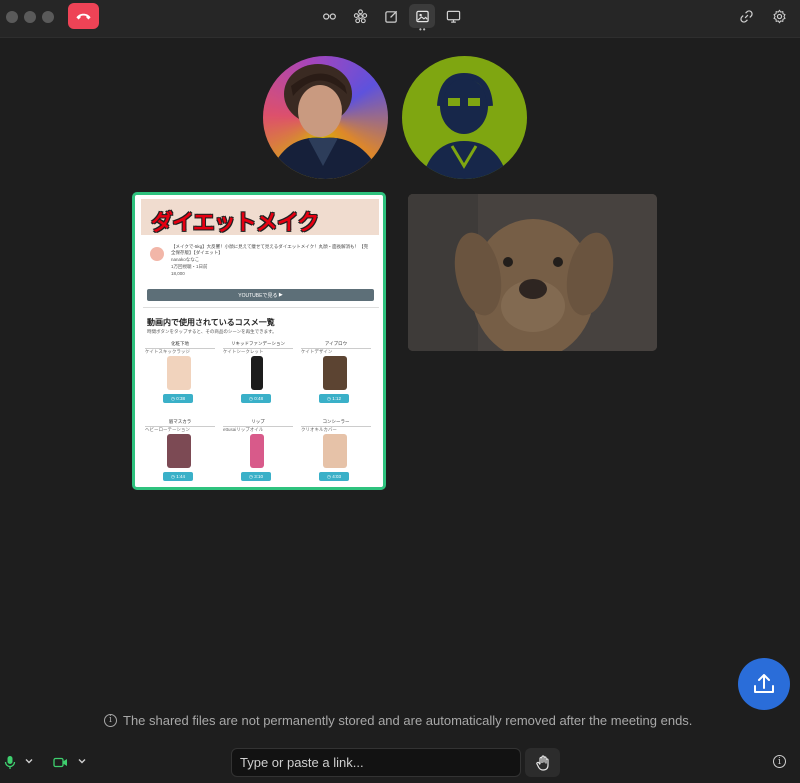 This screenshot has width=800, height=783. I want to click on puppy-photo, so click(532, 272).